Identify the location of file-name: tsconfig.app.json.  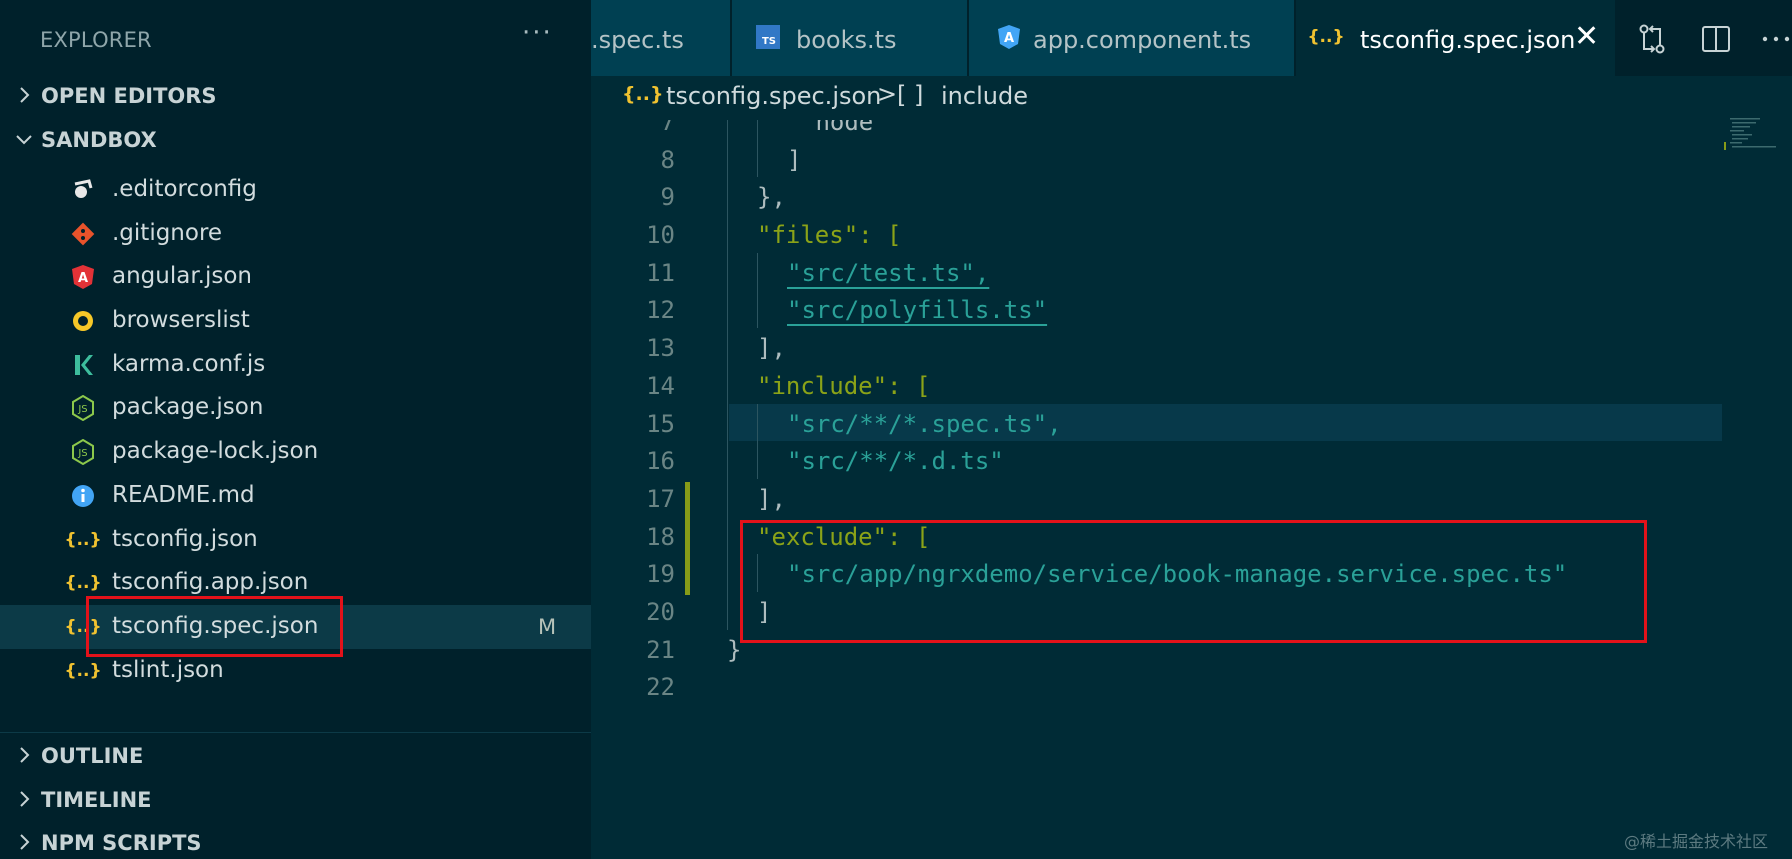
(210, 582).